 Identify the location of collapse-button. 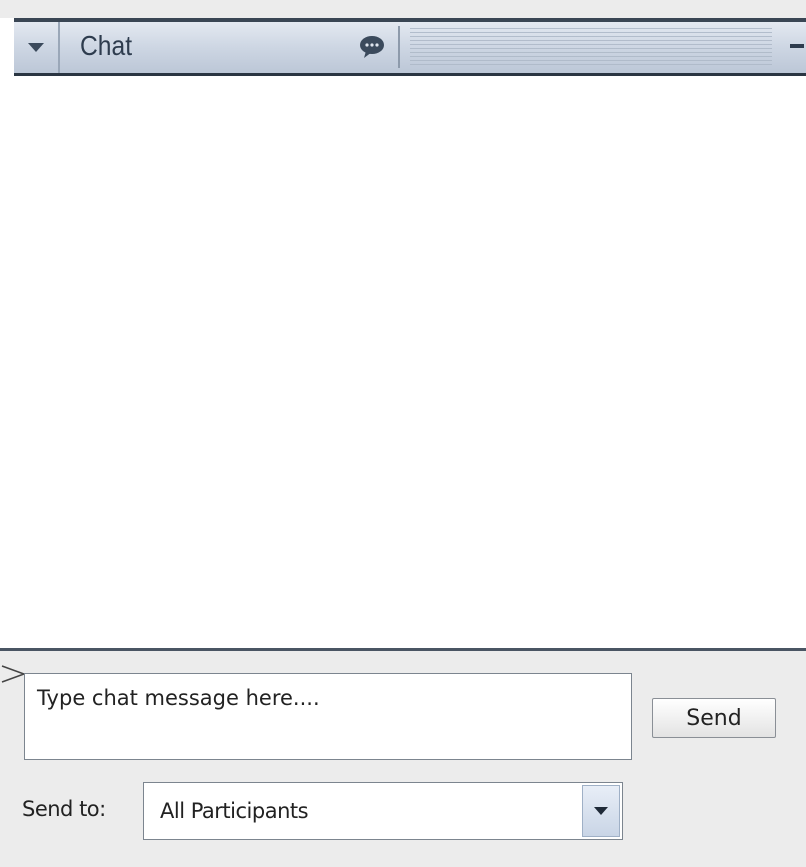
(37, 47).